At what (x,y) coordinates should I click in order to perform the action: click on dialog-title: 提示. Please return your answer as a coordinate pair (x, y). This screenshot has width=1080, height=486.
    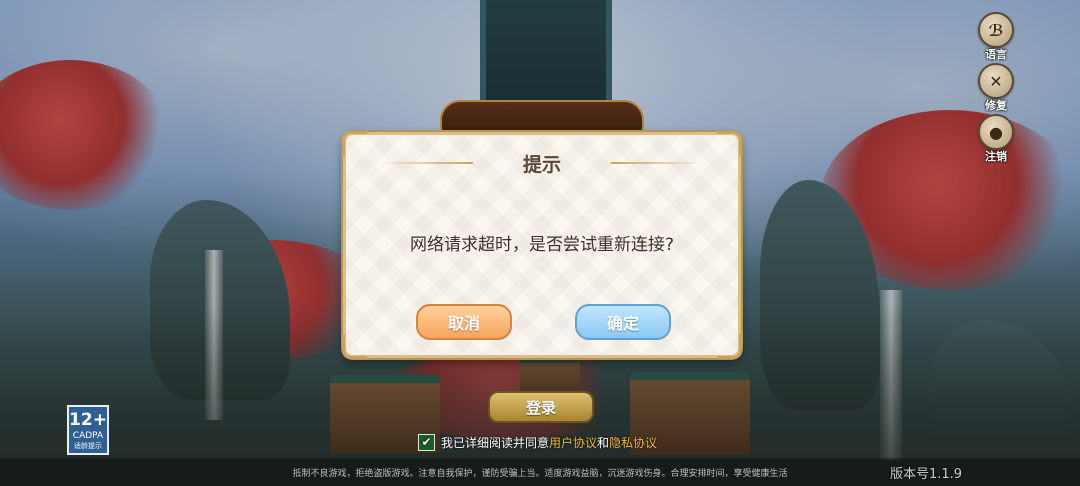
    Looking at the image, I should click on (541, 165).